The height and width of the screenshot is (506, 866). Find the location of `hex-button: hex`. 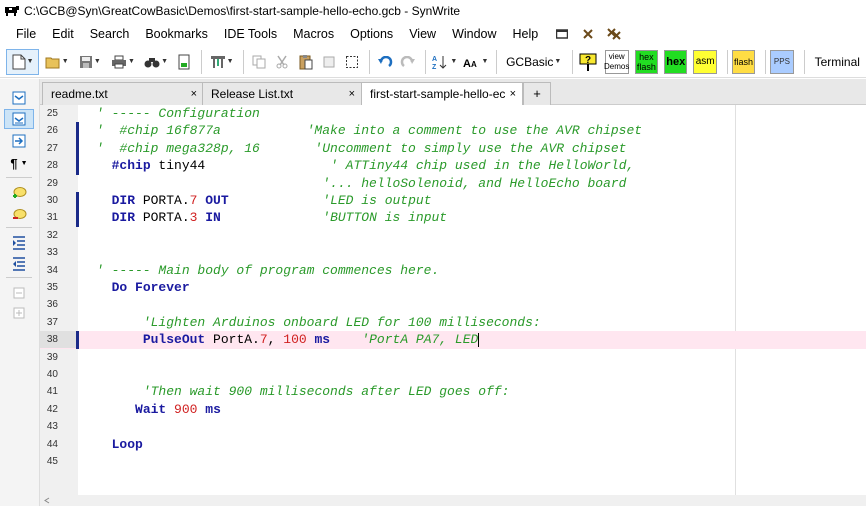

hex-button: hex is located at coordinates (676, 61).